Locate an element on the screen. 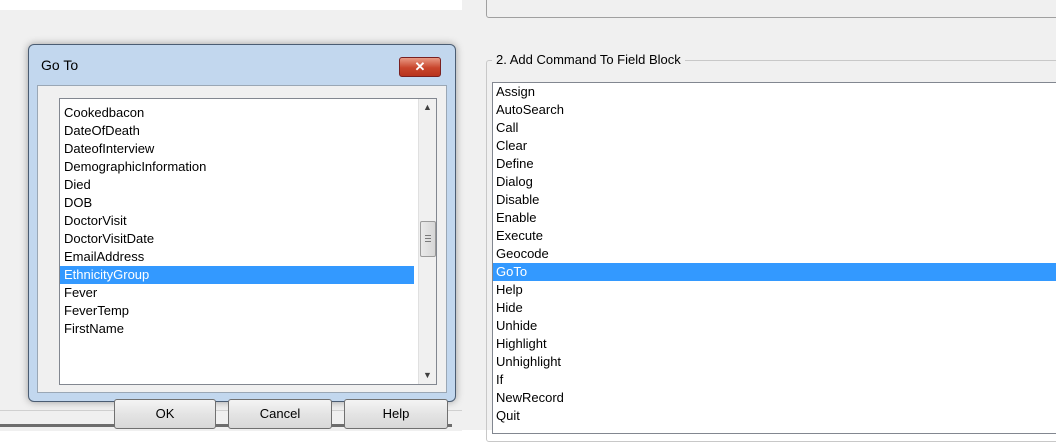  upper-group-box is located at coordinates (771, 9).